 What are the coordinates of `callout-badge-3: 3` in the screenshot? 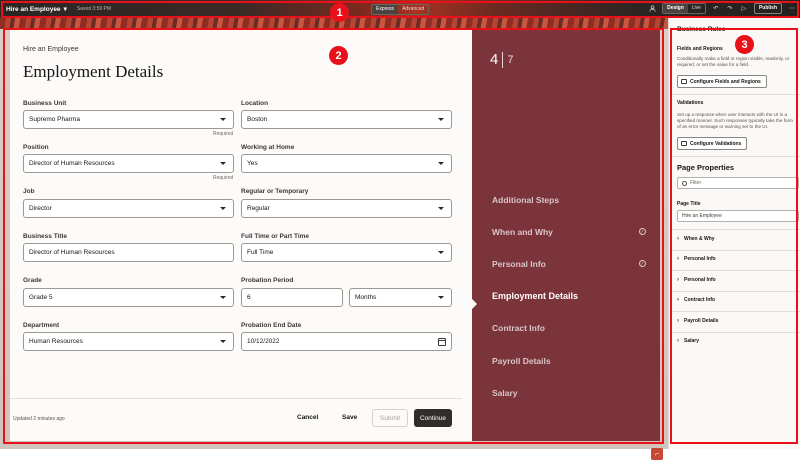 It's located at (744, 44).